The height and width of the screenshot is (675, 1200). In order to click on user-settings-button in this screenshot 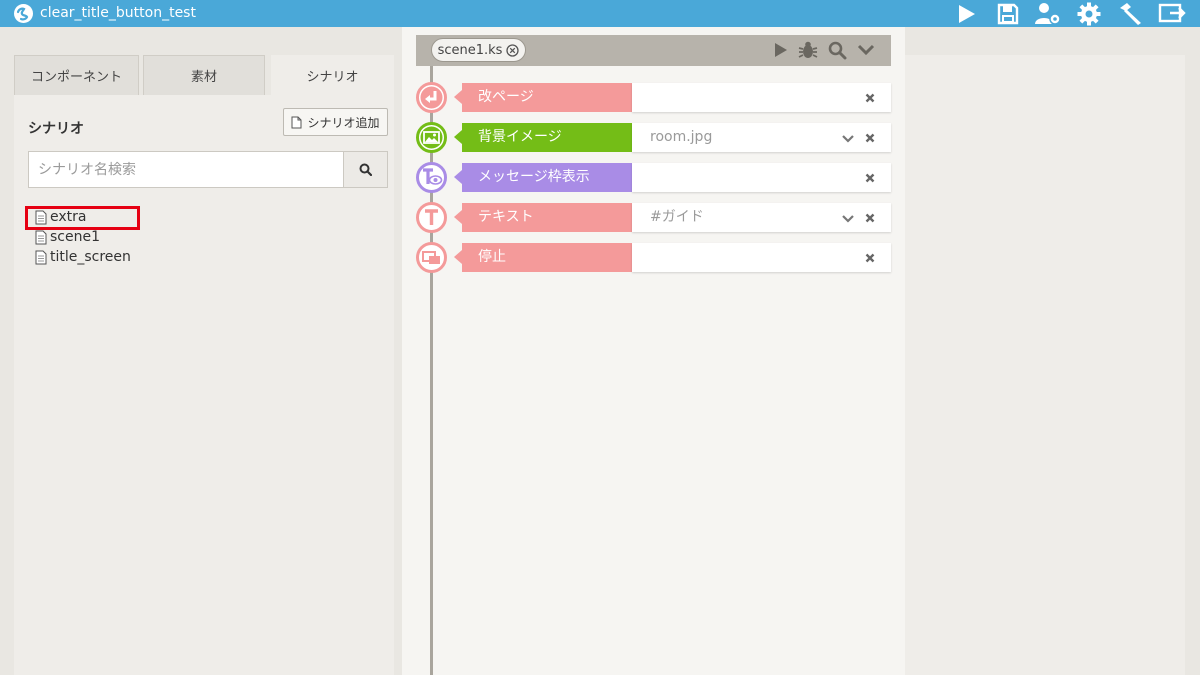, I will do `click(1048, 13)`.